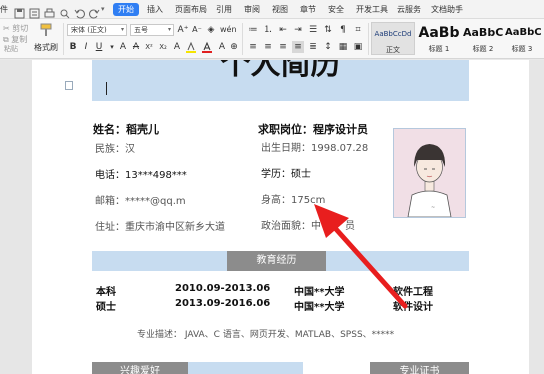 The height and width of the screenshot is (374, 544). What do you see at coordinates (64, 11) in the screenshot?
I see `preview-icon` at bounding box center [64, 11].